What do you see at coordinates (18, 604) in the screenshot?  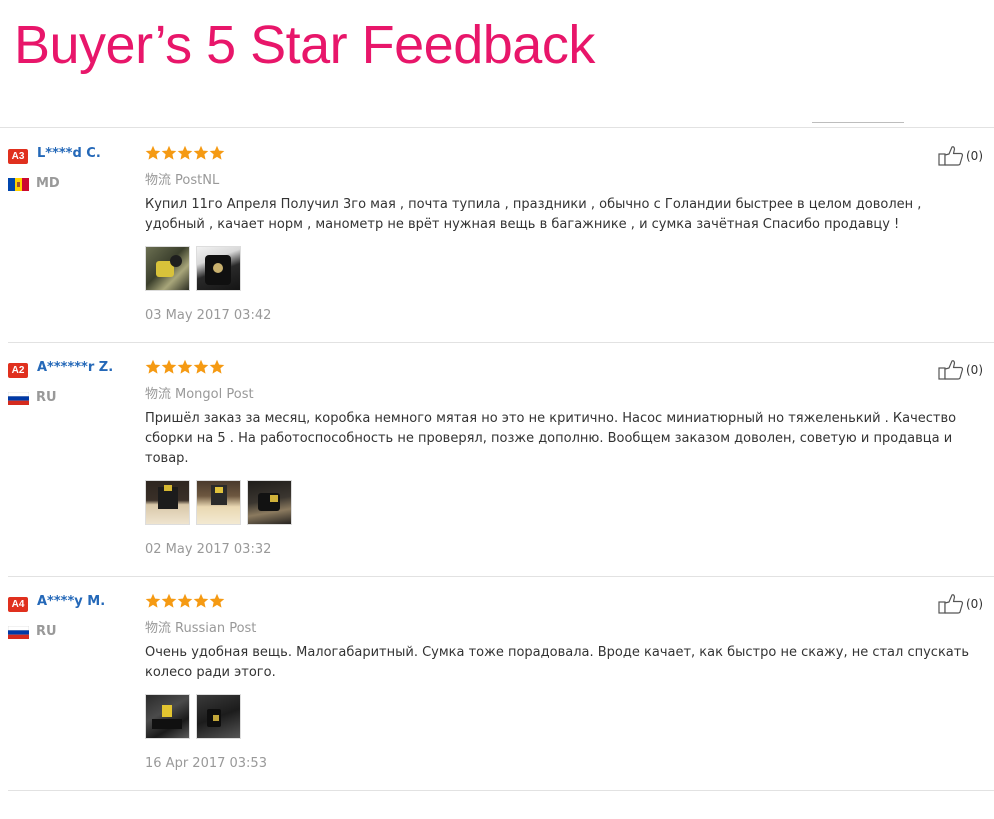 I see `buyer-level-badge: A4` at bounding box center [18, 604].